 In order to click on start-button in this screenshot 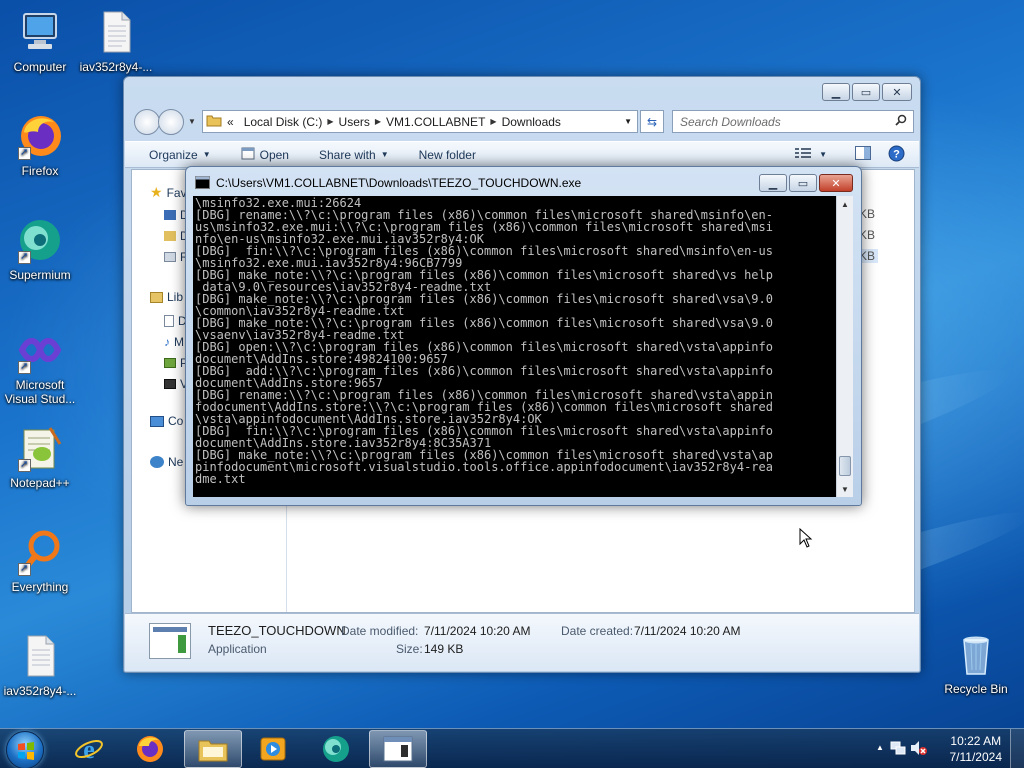, I will do `click(25, 749)`.